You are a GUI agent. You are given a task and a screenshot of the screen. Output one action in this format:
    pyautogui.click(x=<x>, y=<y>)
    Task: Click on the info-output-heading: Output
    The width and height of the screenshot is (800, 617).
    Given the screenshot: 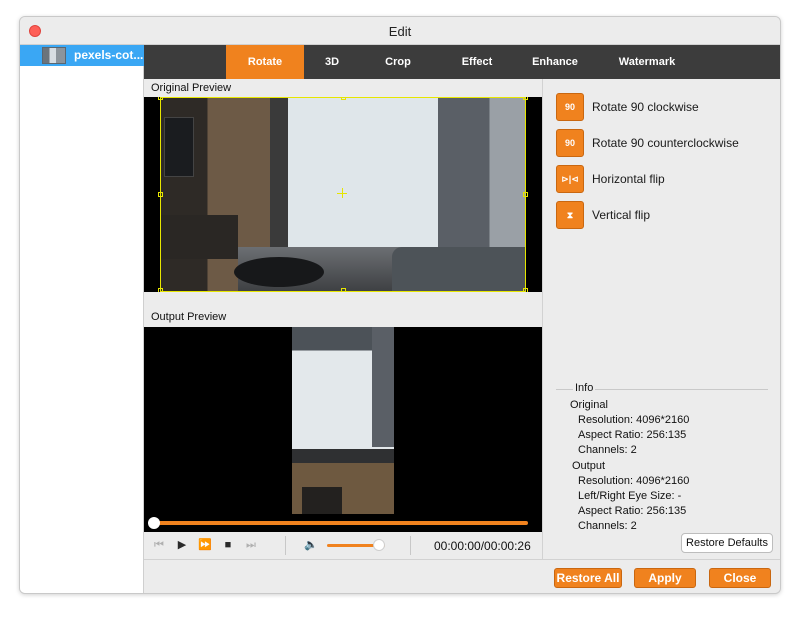 What is the action you would take?
    pyautogui.click(x=589, y=466)
    